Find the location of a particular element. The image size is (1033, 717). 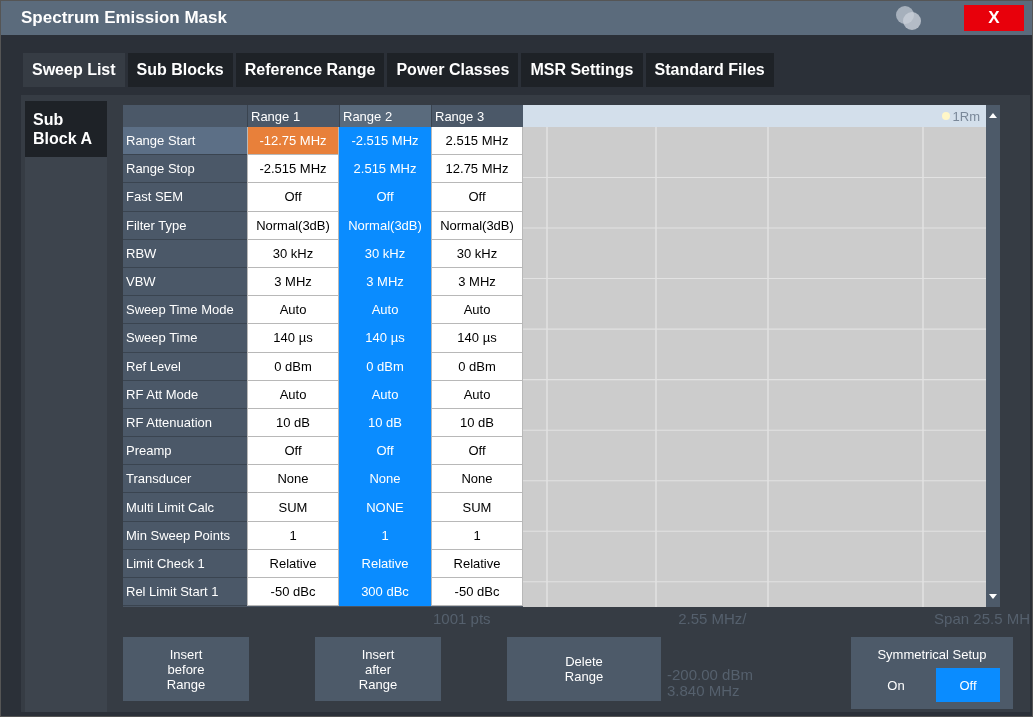

tab: MSR Settings is located at coordinates (582, 70).